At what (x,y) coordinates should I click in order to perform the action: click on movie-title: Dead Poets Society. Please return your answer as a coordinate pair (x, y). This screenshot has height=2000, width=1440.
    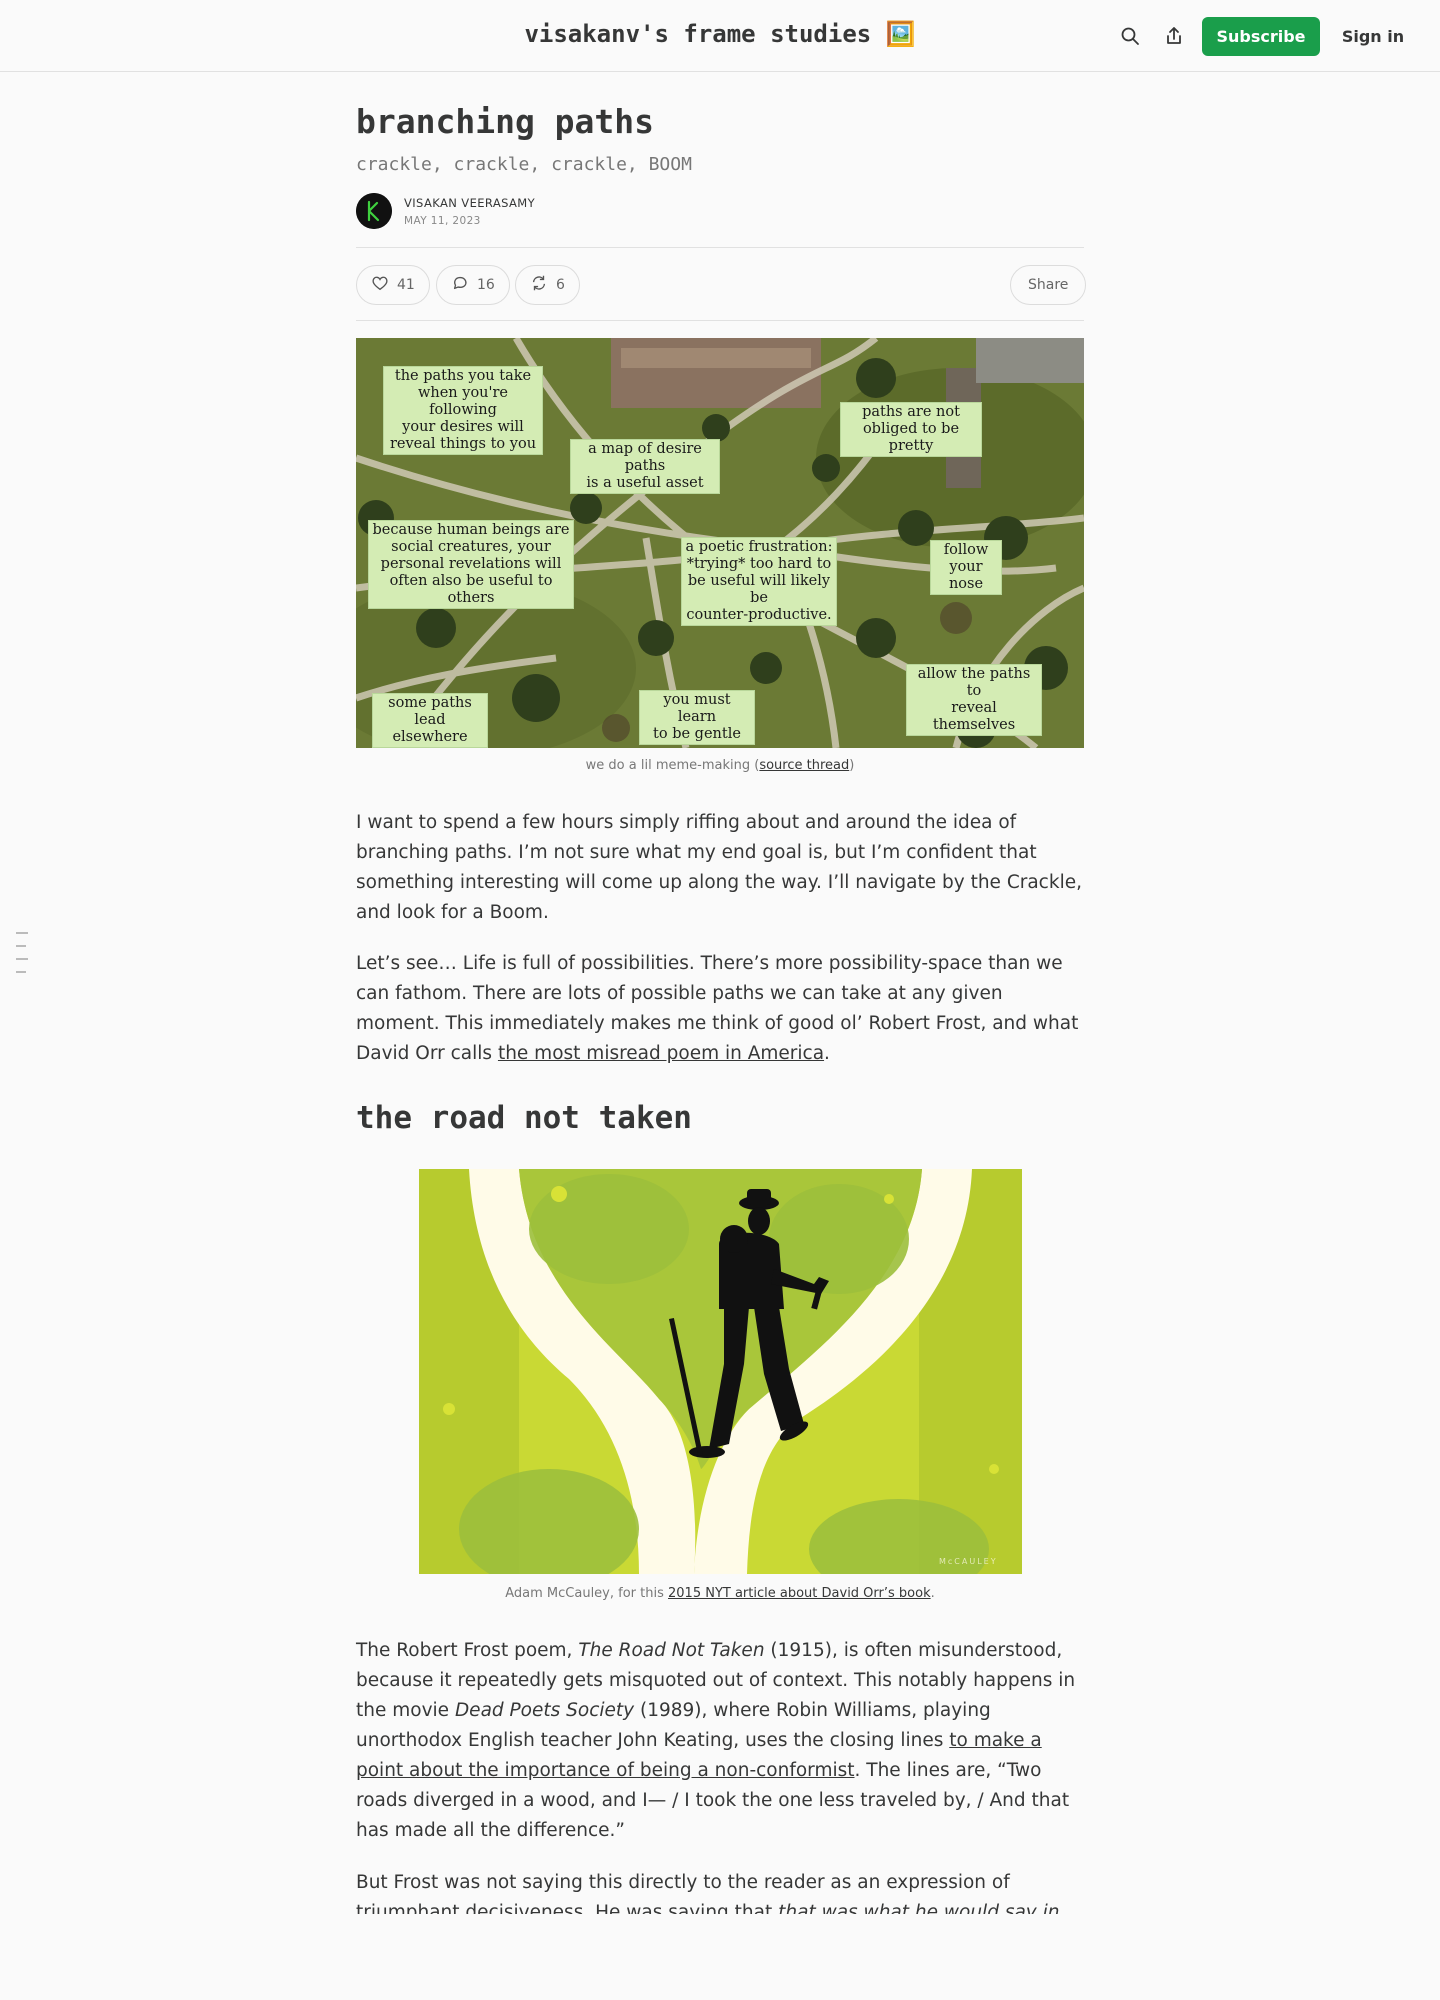
    Looking at the image, I should click on (544, 1710).